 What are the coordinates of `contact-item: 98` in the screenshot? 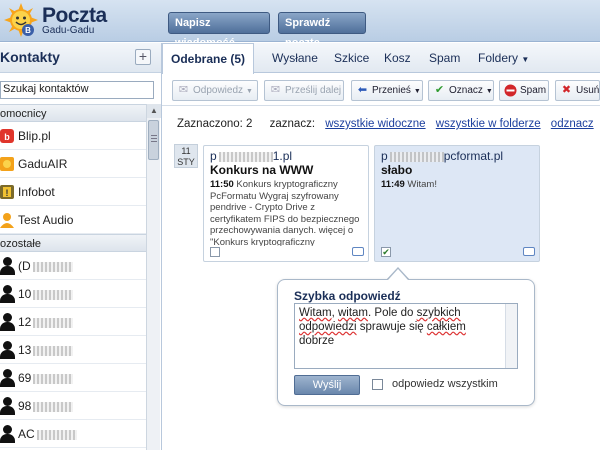 It's located at (73, 406).